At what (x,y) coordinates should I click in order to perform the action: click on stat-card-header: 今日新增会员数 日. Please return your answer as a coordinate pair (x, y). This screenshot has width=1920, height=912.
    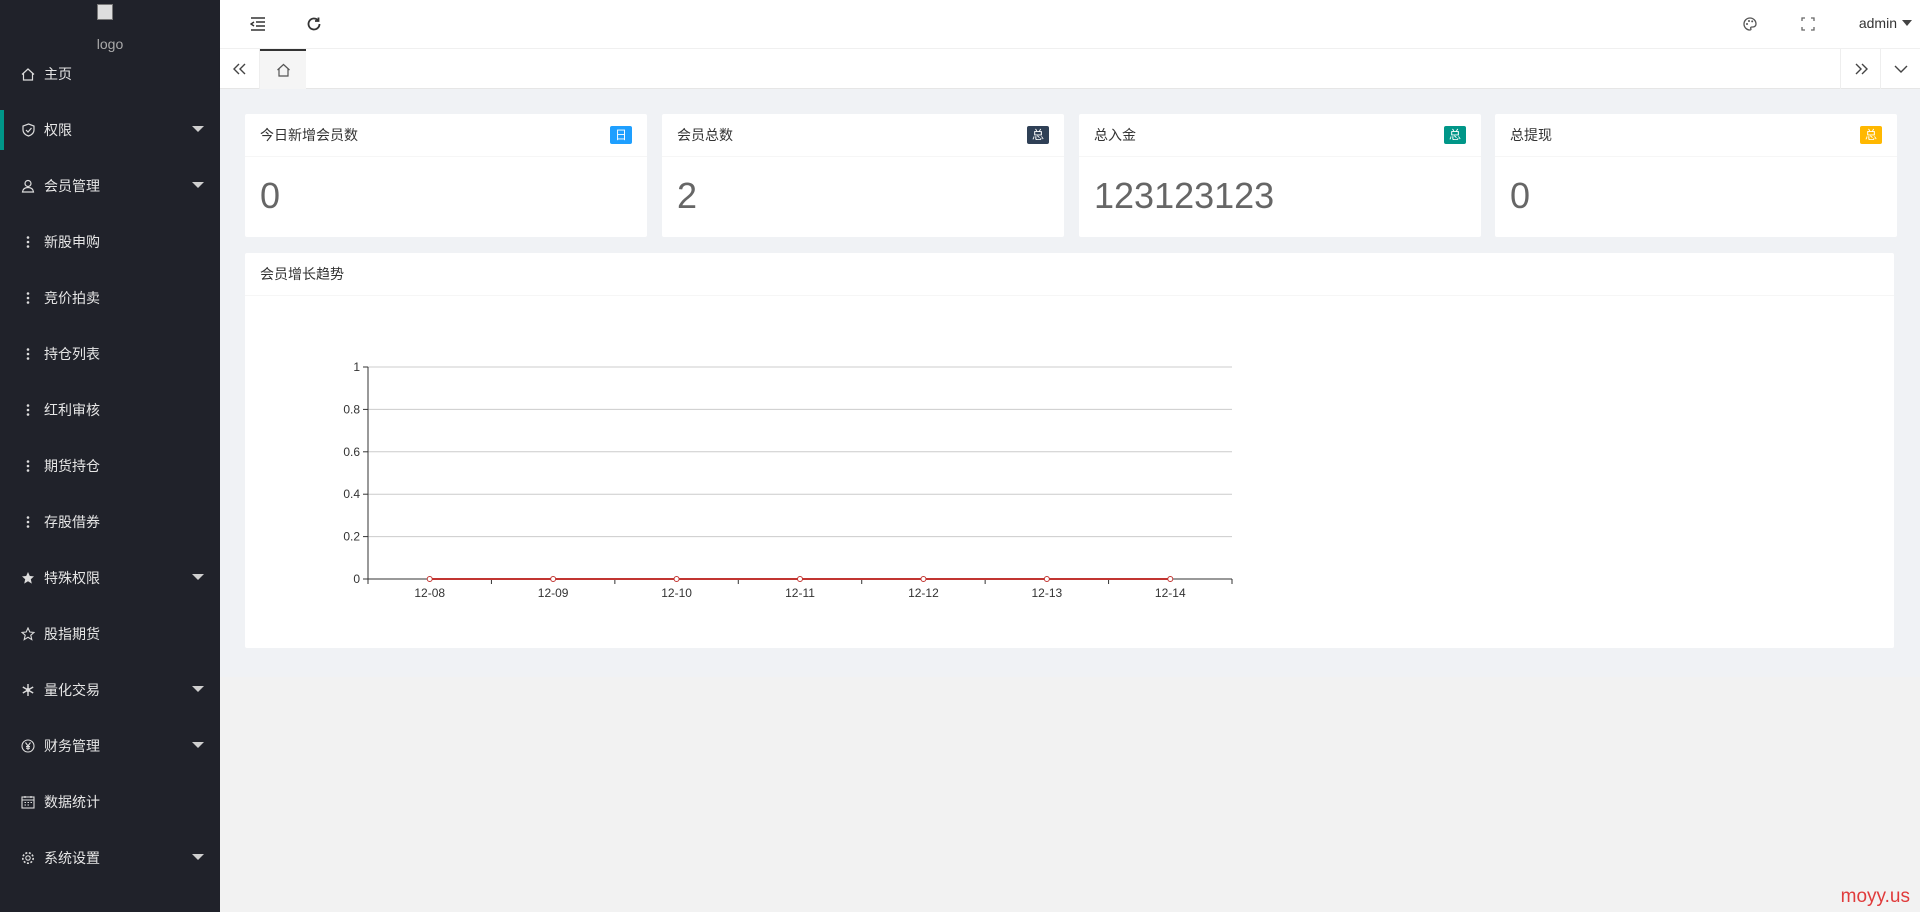
    Looking at the image, I should click on (446, 135).